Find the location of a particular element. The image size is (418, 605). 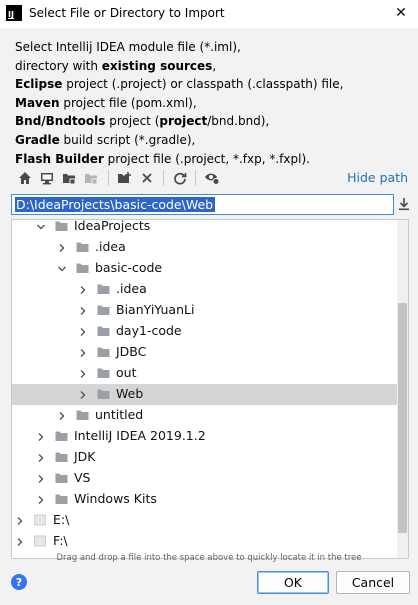

tree-row-label: JDBC is located at coordinates (131, 351).